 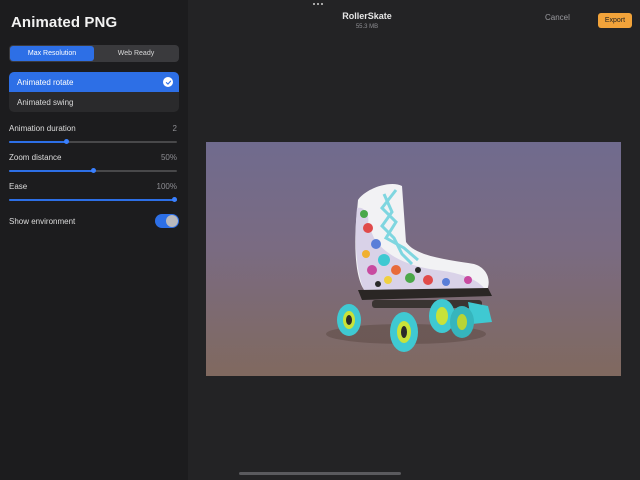 I want to click on show-environment-toggle, so click(x=167, y=221).